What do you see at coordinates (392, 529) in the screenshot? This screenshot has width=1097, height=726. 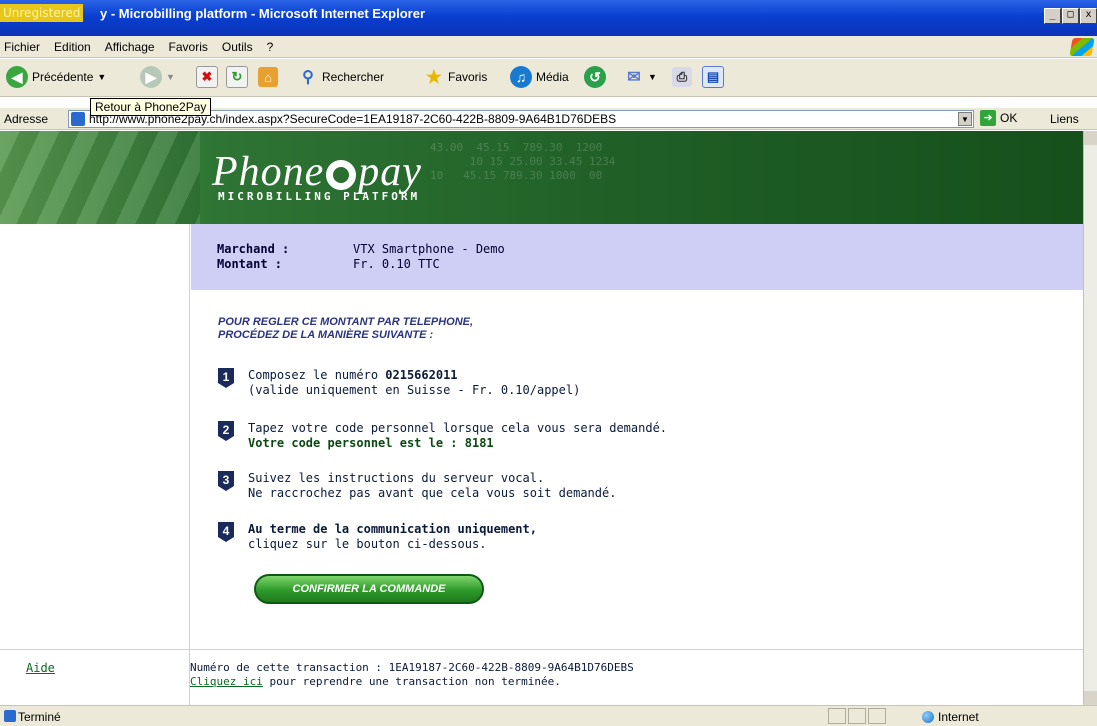 I see `step-4-line1: Au terme de la communication uniquement,` at bounding box center [392, 529].